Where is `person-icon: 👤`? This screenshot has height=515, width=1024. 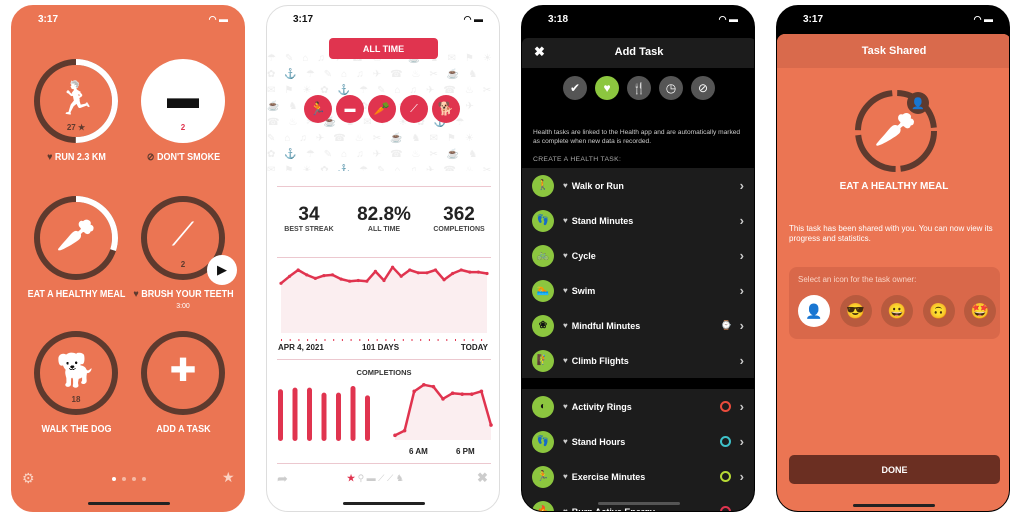 person-icon: 👤 is located at coordinates (918, 103).